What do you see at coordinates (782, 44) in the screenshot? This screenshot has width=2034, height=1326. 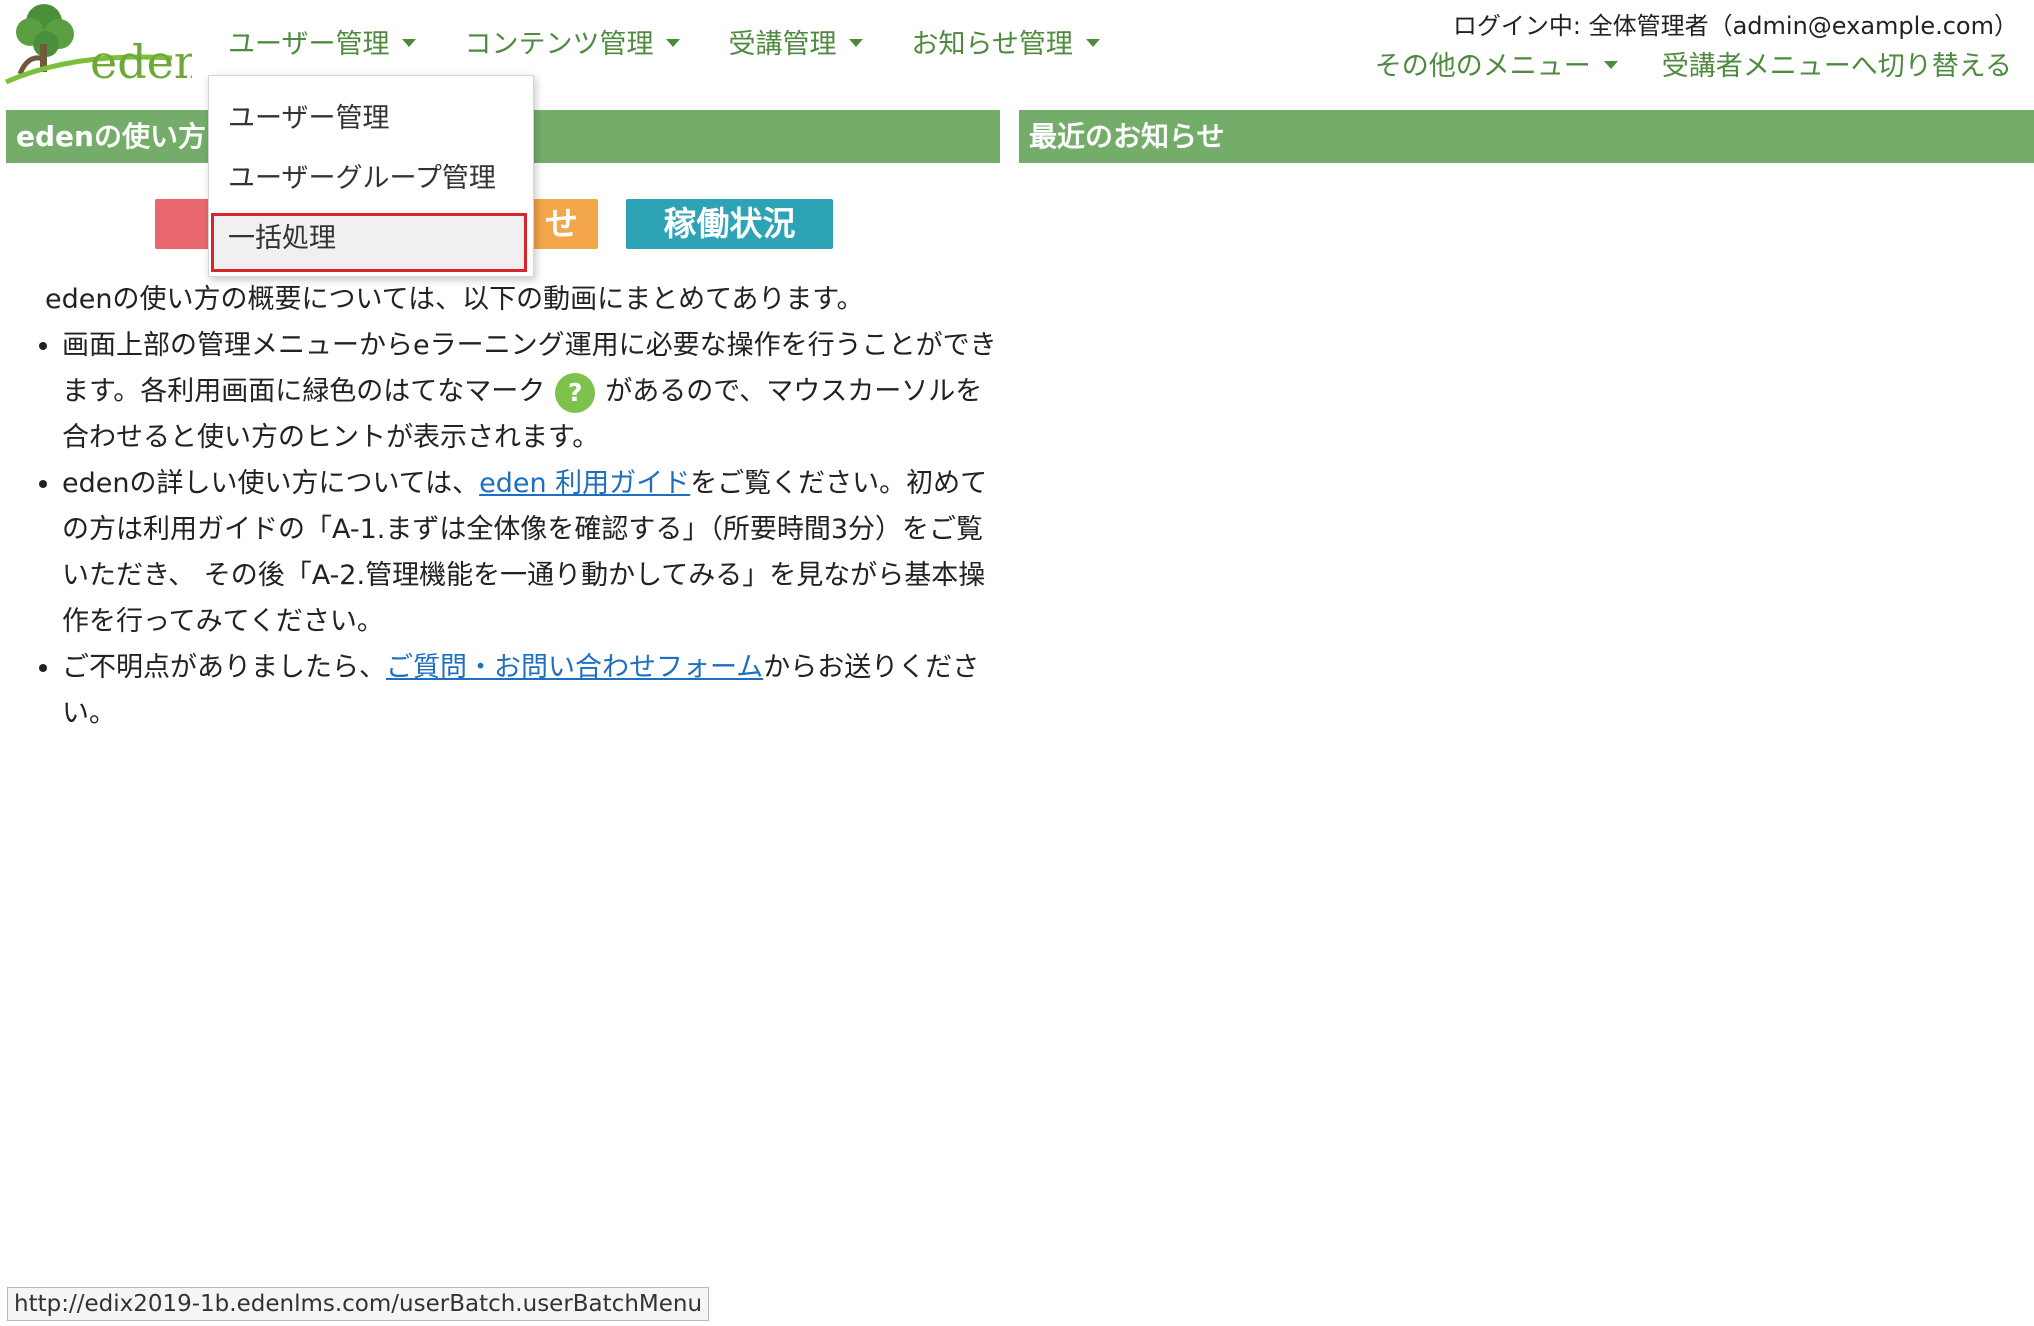 I see `nav-enrollment-management-label: 受講管理` at bounding box center [782, 44].